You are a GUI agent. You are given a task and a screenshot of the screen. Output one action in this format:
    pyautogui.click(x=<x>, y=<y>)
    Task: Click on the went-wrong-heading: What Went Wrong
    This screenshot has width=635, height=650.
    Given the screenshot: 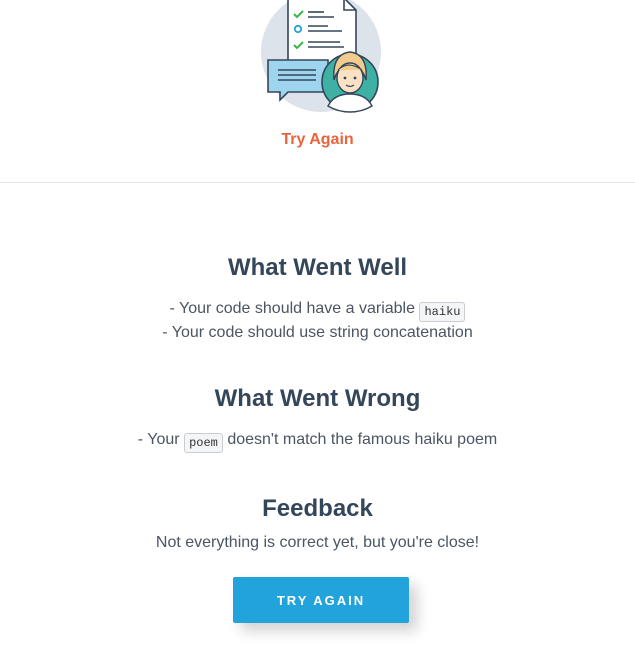 What is the action you would take?
    pyautogui.click(x=317, y=398)
    